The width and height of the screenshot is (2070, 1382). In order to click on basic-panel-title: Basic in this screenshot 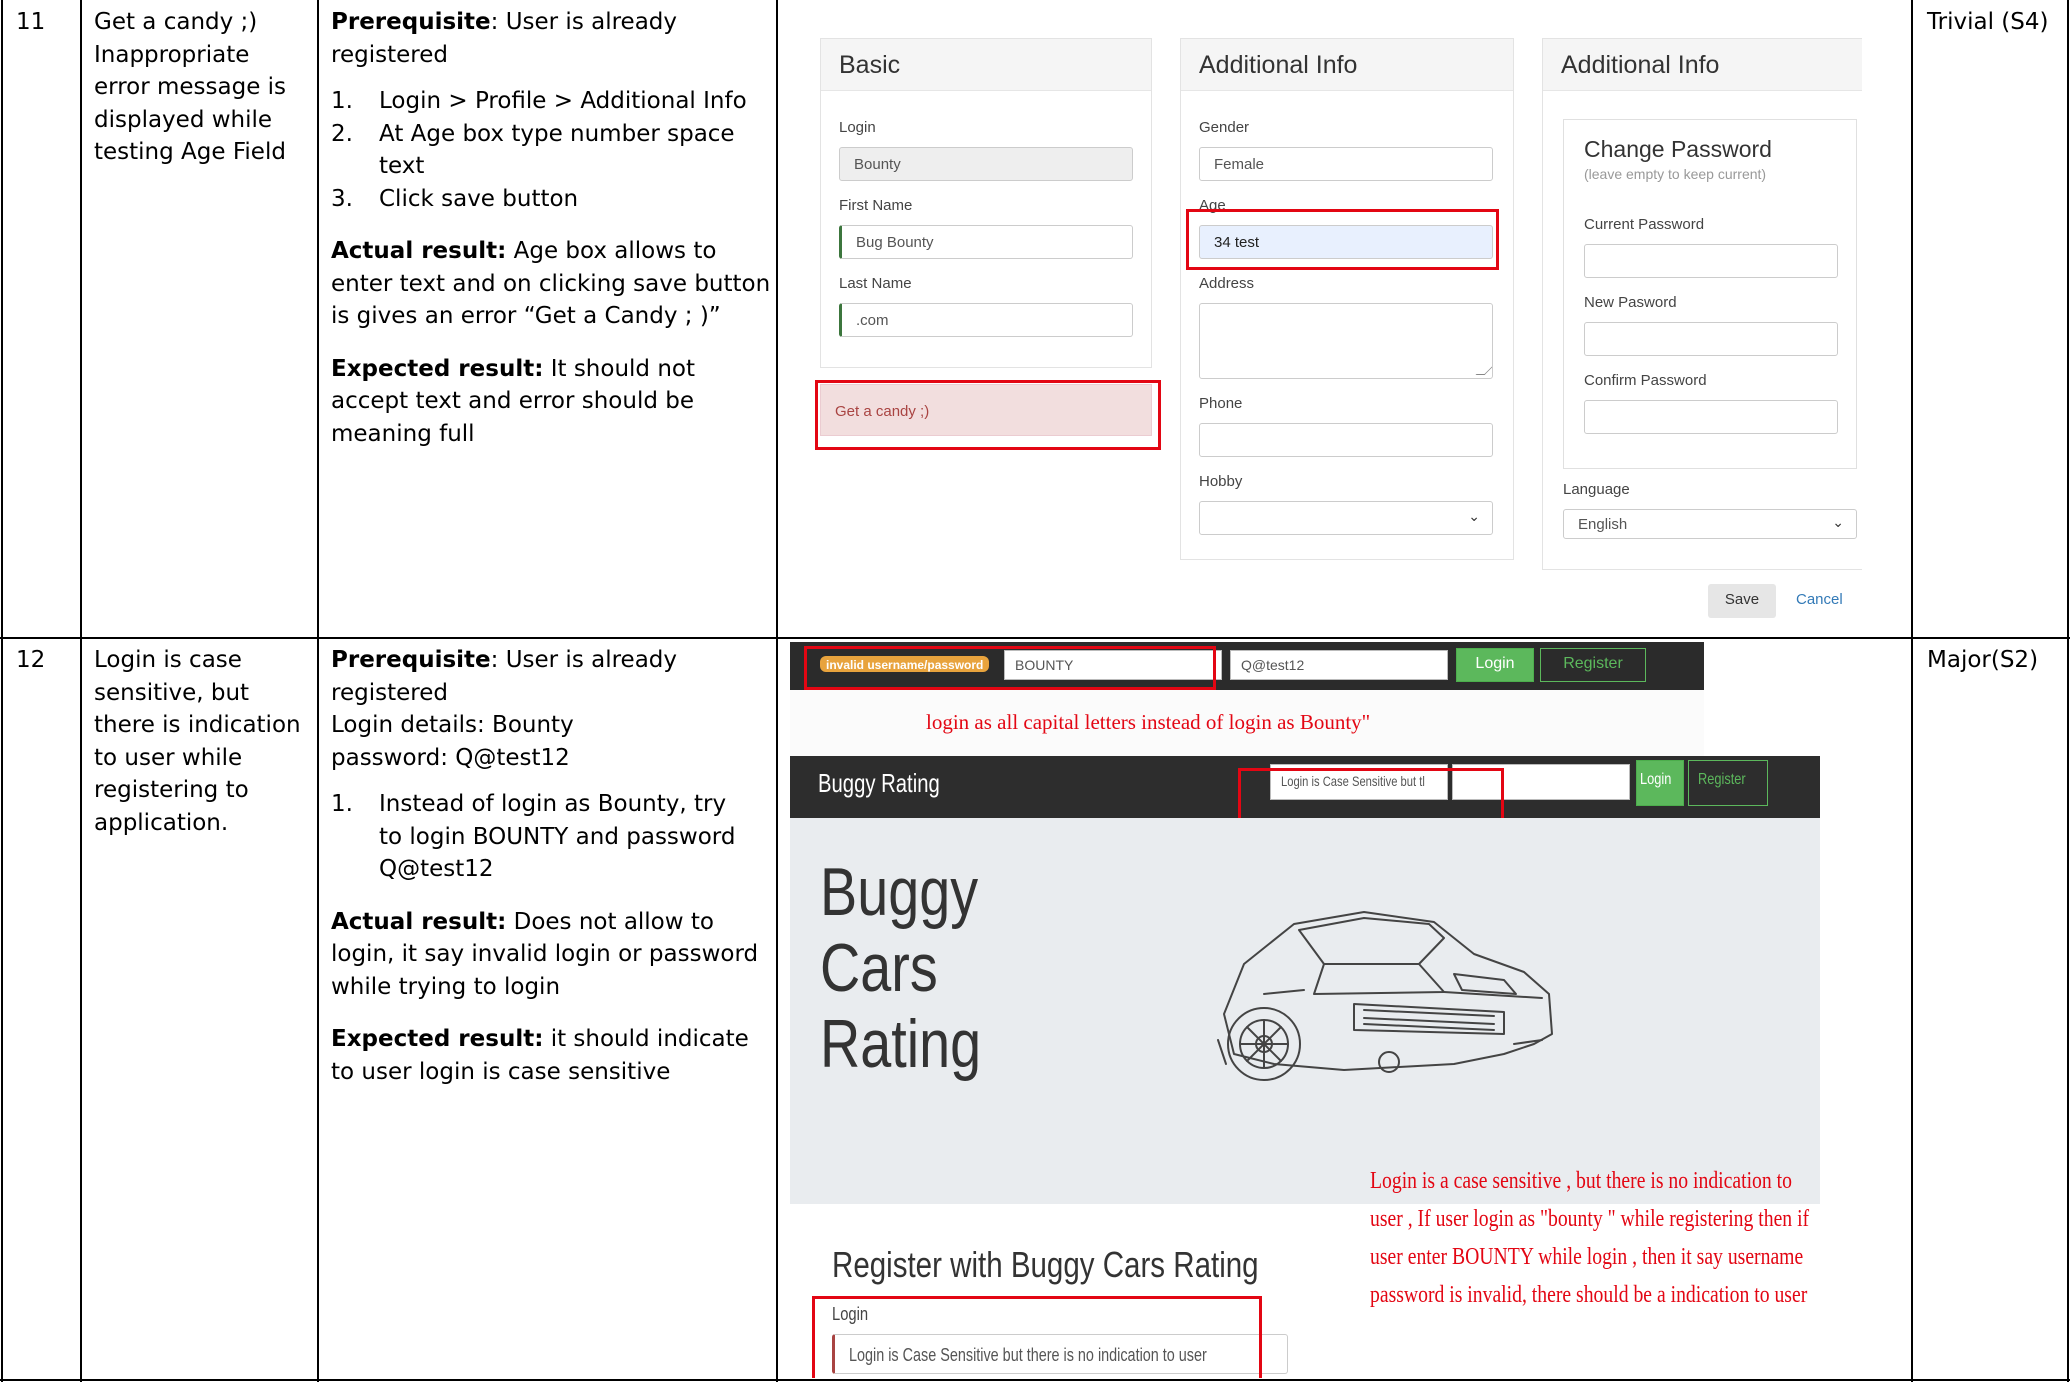, I will do `click(986, 65)`.